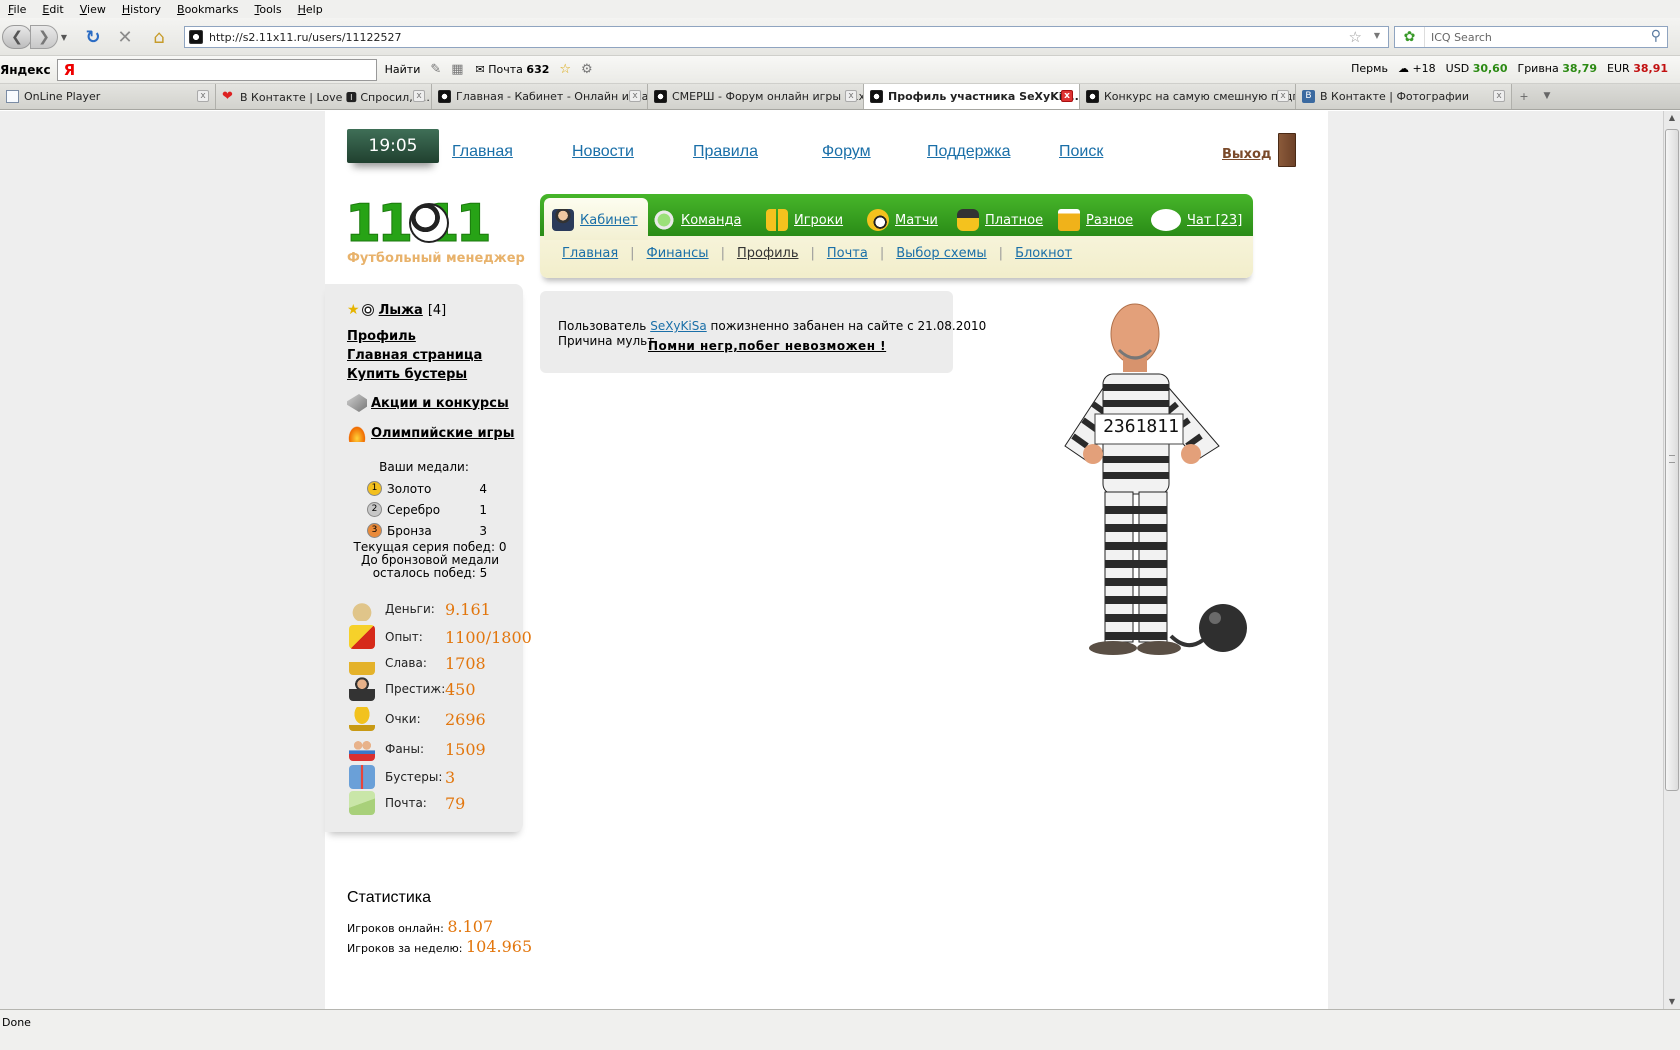  What do you see at coordinates (972, 96) in the screenshot?
I see `tab-profile-active: Профиль участника SeXyKiS... x` at bounding box center [972, 96].